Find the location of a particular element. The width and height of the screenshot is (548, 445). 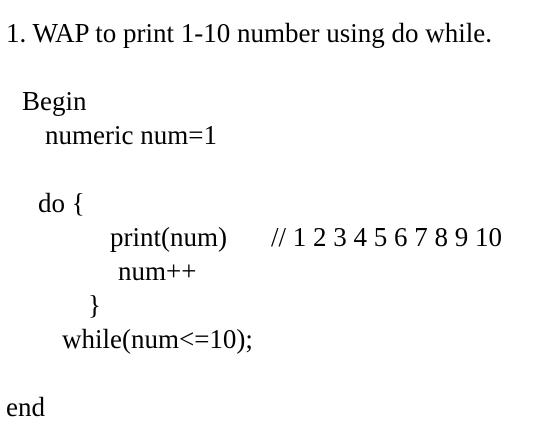

code-line-print: print(num) is located at coordinates (168, 237).